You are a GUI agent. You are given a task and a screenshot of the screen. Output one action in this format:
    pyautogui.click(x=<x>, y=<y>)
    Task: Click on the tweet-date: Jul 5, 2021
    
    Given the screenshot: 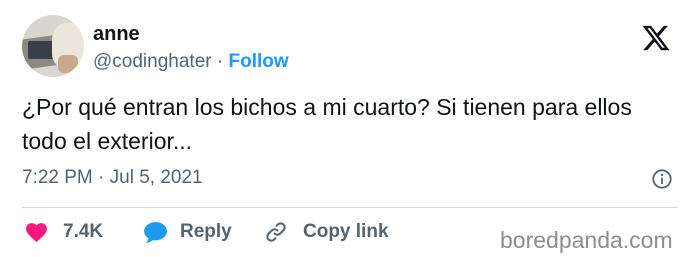 What is the action you would take?
    pyautogui.click(x=156, y=177)
    